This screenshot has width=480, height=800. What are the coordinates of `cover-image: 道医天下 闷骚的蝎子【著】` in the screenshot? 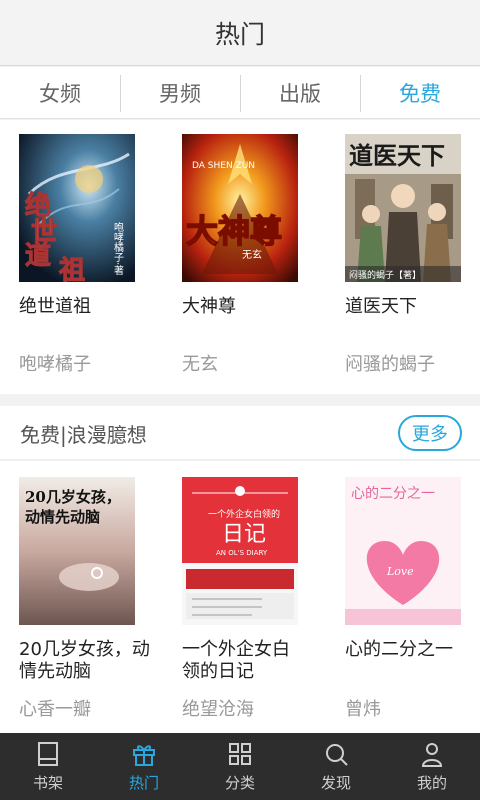 It's located at (403, 208).